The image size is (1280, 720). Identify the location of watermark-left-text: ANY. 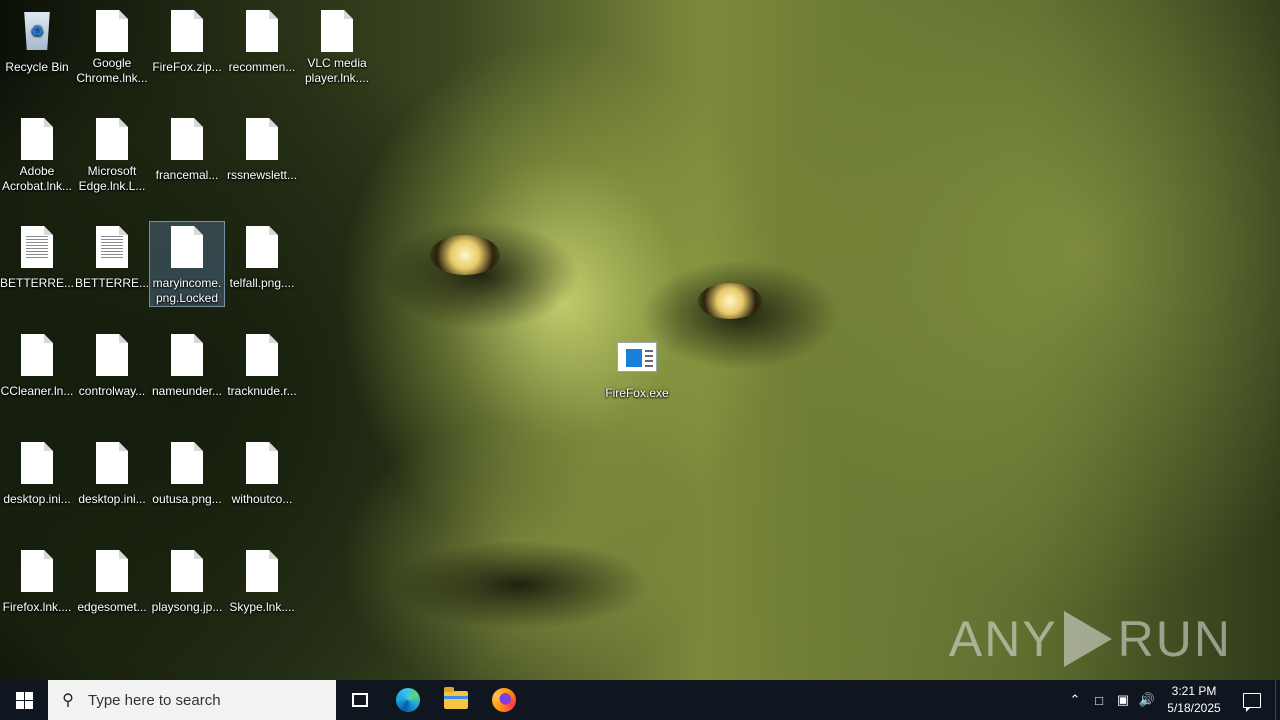
(1003, 639).